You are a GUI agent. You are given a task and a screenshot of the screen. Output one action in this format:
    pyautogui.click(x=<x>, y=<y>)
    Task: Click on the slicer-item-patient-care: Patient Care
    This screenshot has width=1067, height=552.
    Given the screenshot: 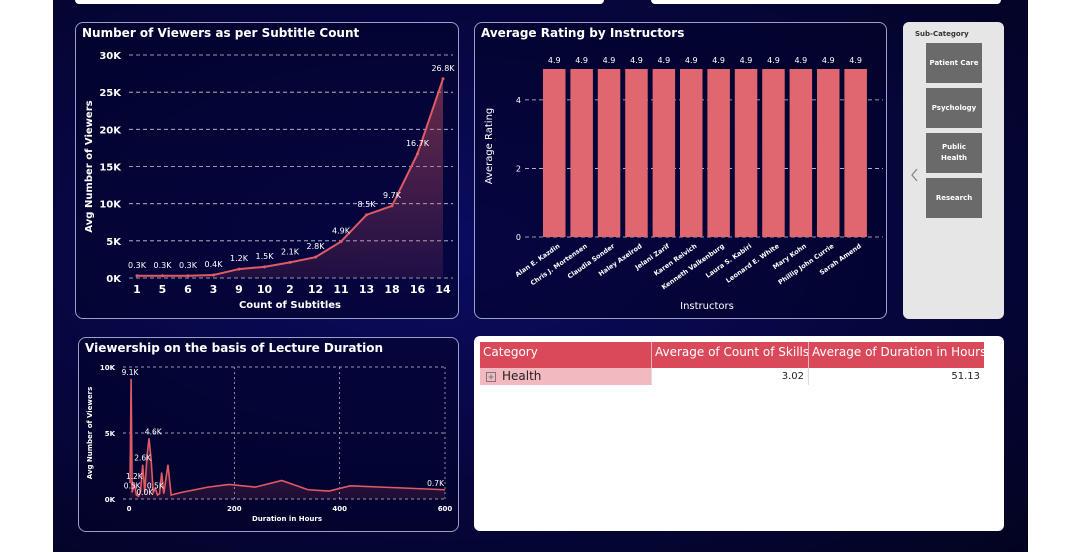 What is the action you would take?
    pyautogui.click(x=954, y=63)
    